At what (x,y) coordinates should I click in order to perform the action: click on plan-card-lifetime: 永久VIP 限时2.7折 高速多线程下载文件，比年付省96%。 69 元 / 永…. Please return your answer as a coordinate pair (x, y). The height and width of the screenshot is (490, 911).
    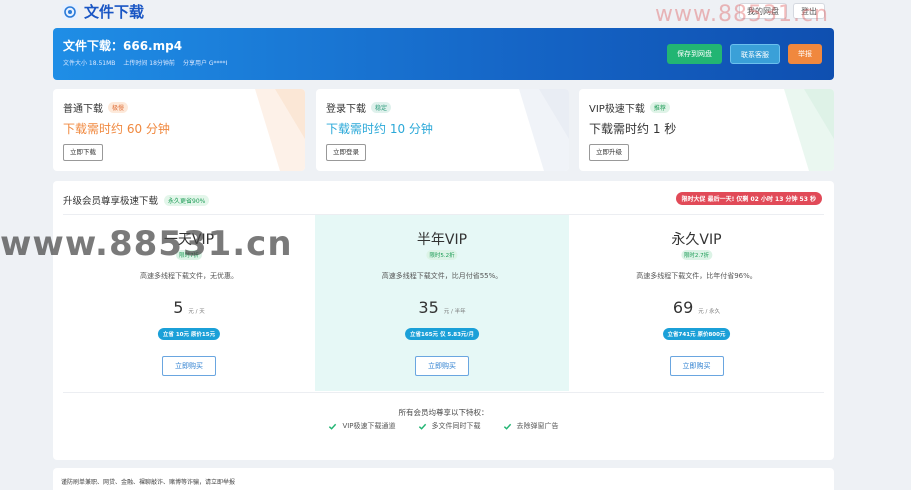
    Looking at the image, I should click on (696, 303).